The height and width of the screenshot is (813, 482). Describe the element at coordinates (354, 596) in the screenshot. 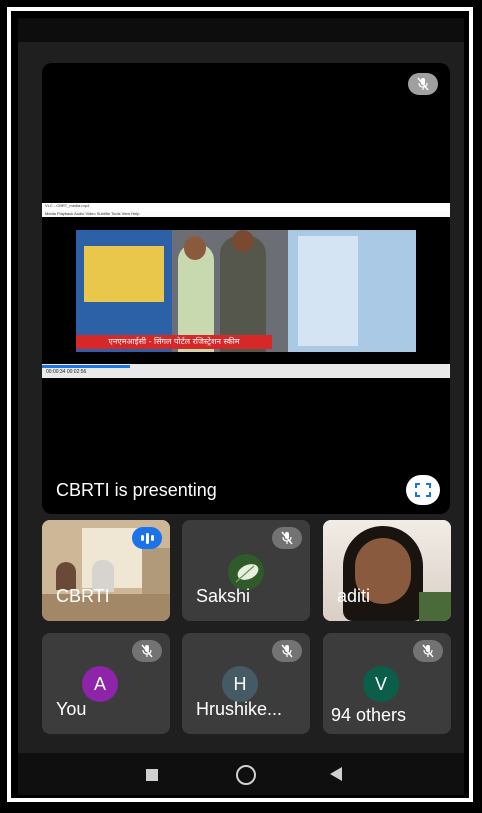

I see `participant-name: aditi` at that location.